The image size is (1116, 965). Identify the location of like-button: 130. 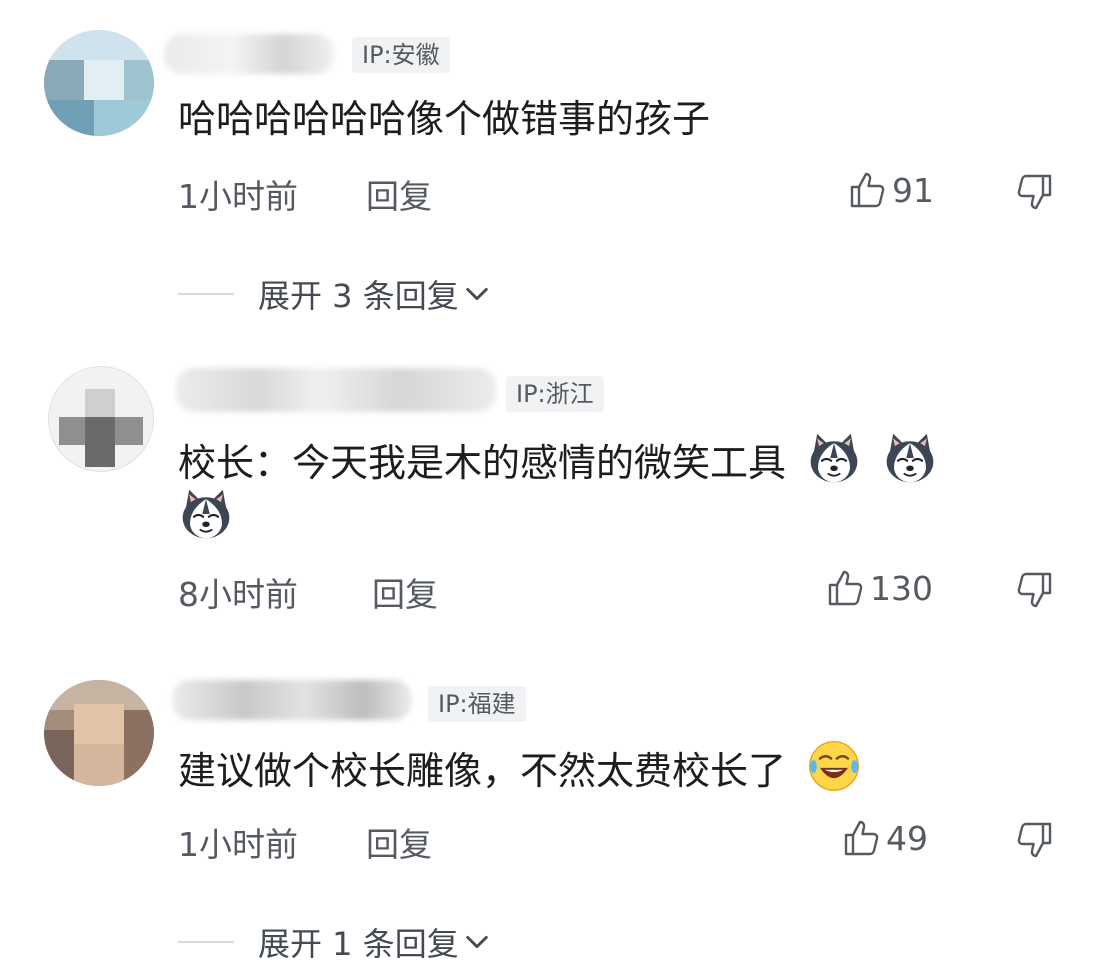
(879, 588).